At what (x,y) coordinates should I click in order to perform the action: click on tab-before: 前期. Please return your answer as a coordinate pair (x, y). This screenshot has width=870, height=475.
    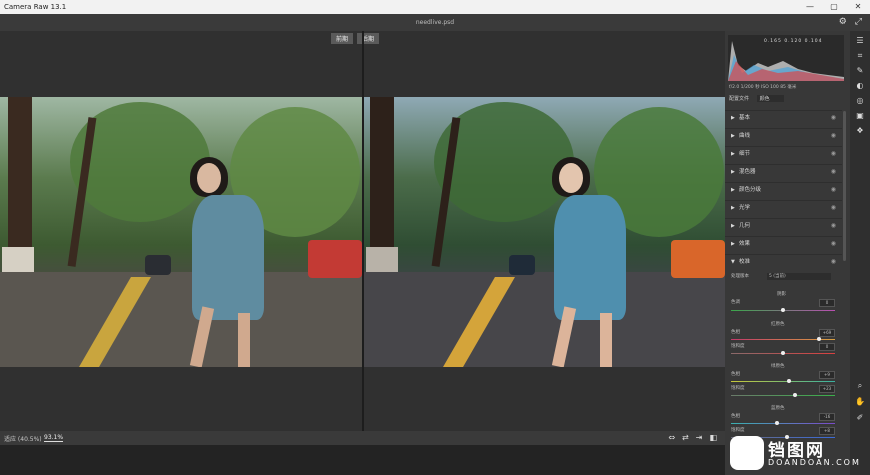
    Looking at the image, I should click on (342, 38).